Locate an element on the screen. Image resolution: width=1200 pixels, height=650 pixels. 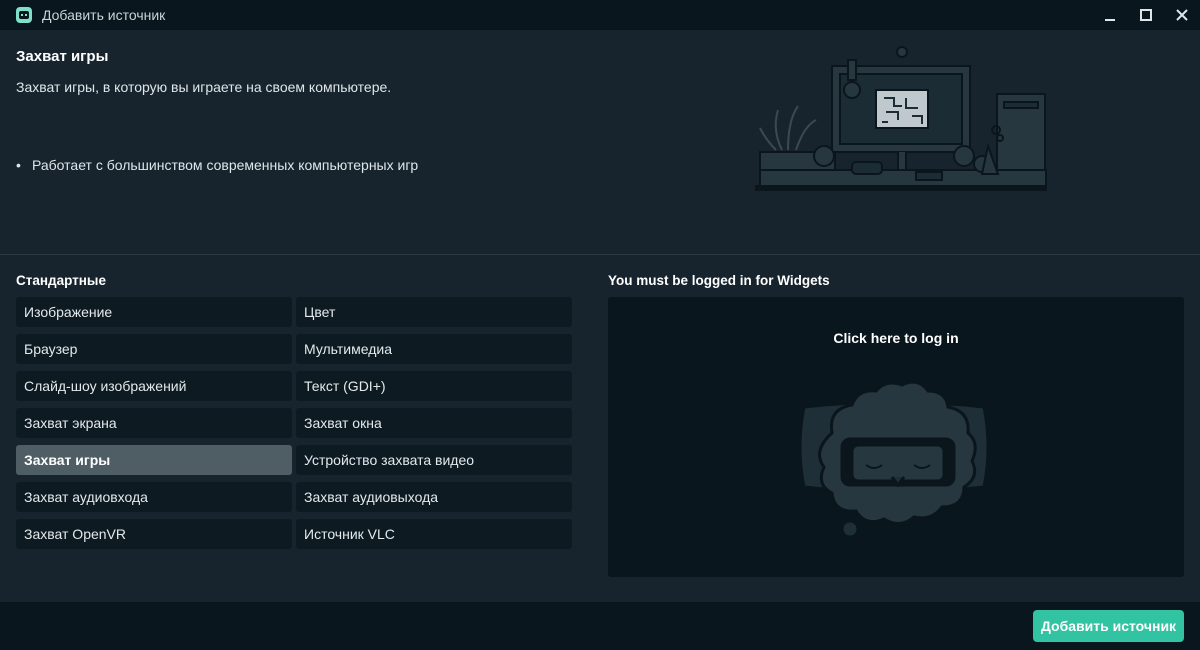
source-item-browser: Браузер is located at coordinates (154, 349).